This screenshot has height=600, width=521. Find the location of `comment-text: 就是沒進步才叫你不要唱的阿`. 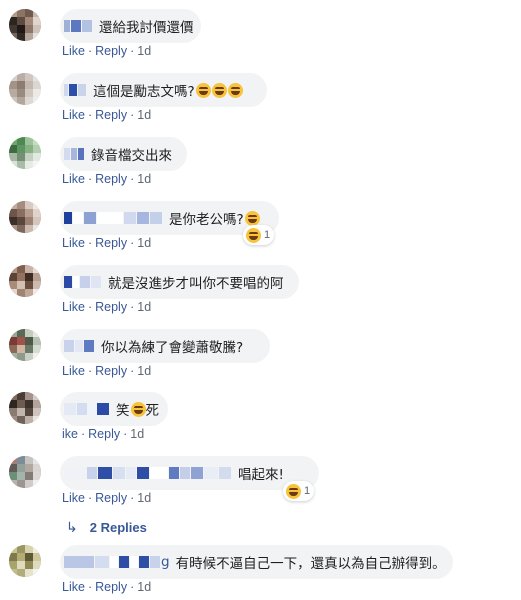

comment-text: 就是沒進步才叫你不要唱的阿 is located at coordinates (196, 284).